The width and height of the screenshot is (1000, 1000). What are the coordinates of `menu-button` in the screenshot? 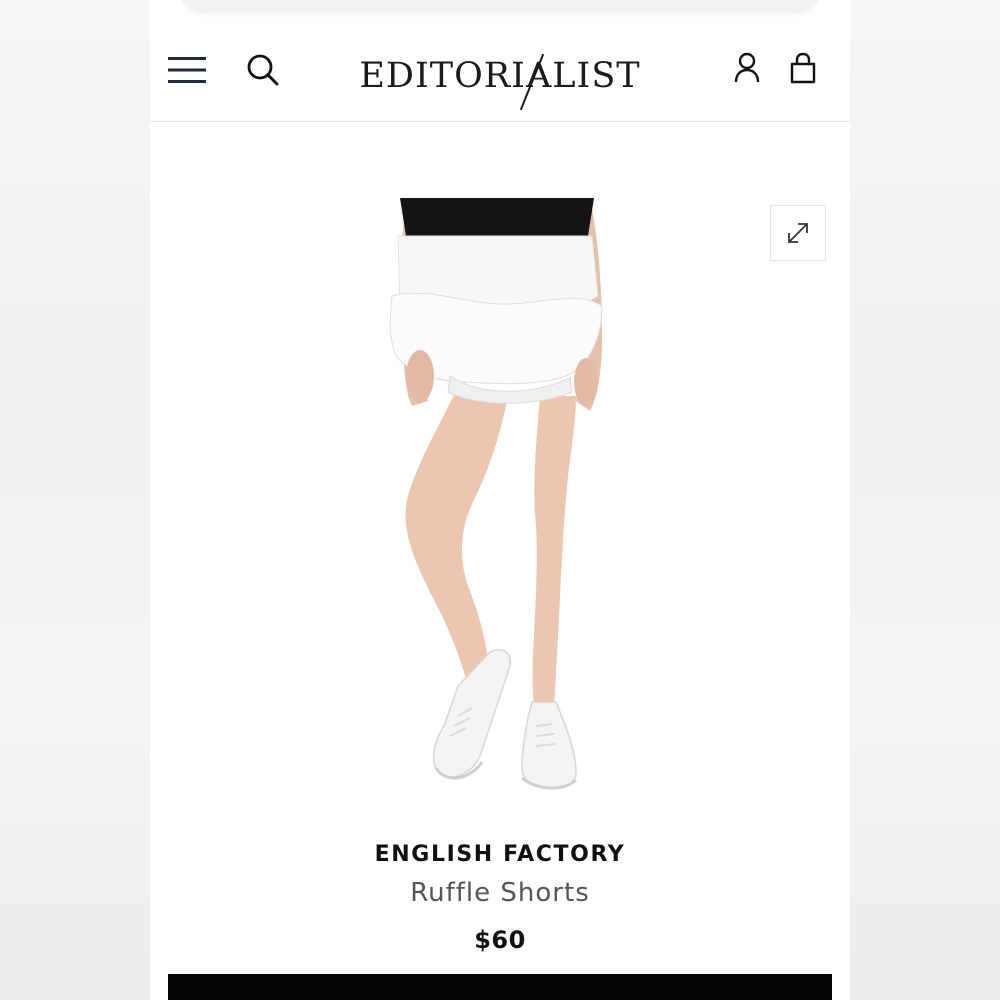 It's located at (187, 70).